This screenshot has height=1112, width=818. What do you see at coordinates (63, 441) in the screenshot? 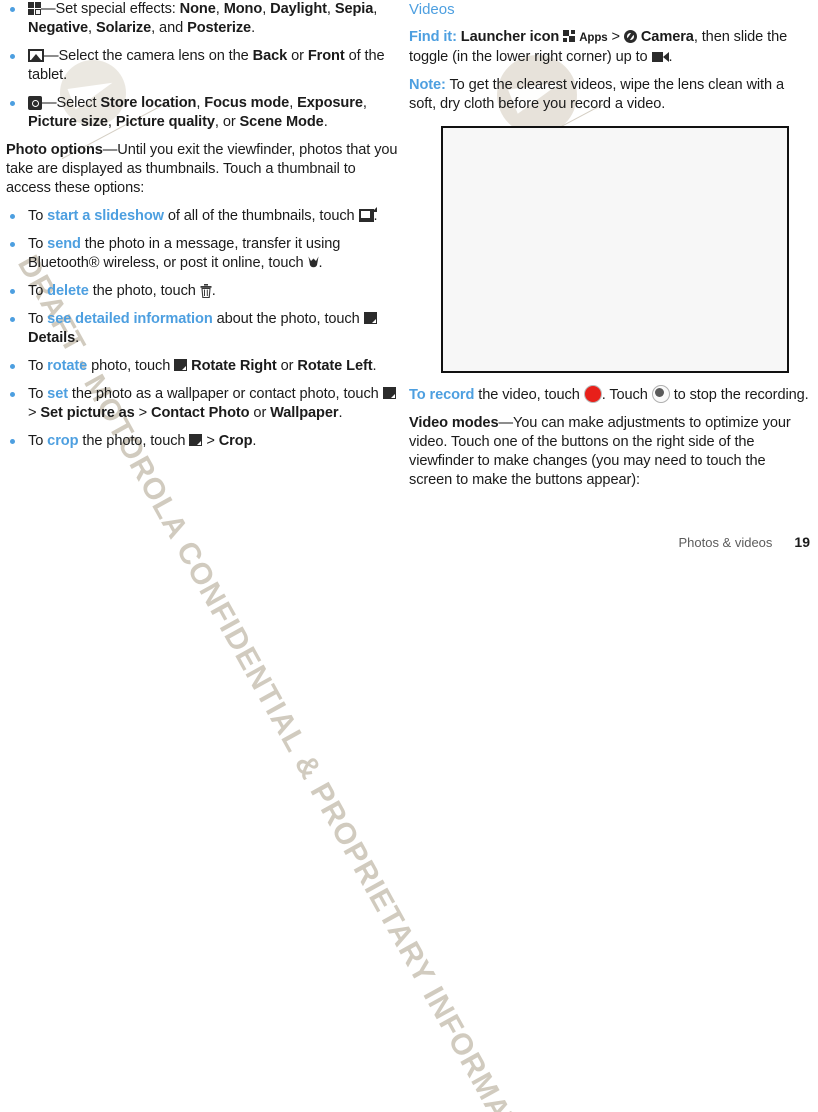
I see `highlight-text: crop` at bounding box center [63, 441].